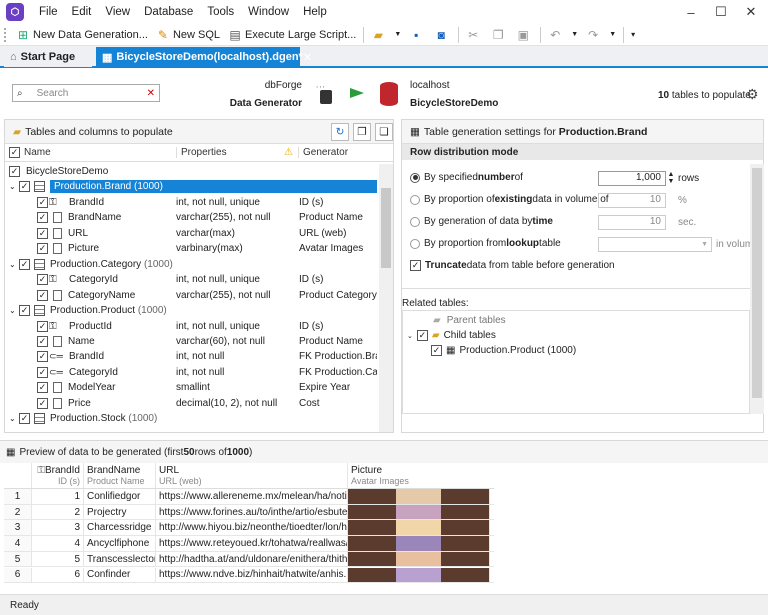 Image resolution: width=768 pixels, height=615 pixels. Describe the element at coordinates (120, 543) in the screenshot. I see `brandname-cell: Ancyclfiphone` at that location.